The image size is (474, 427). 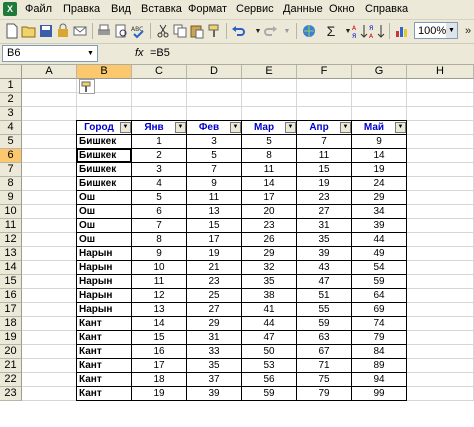 What do you see at coordinates (324, 352) in the screenshot?
I see `table-cell-value: 67` at bounding box center [324, 352].